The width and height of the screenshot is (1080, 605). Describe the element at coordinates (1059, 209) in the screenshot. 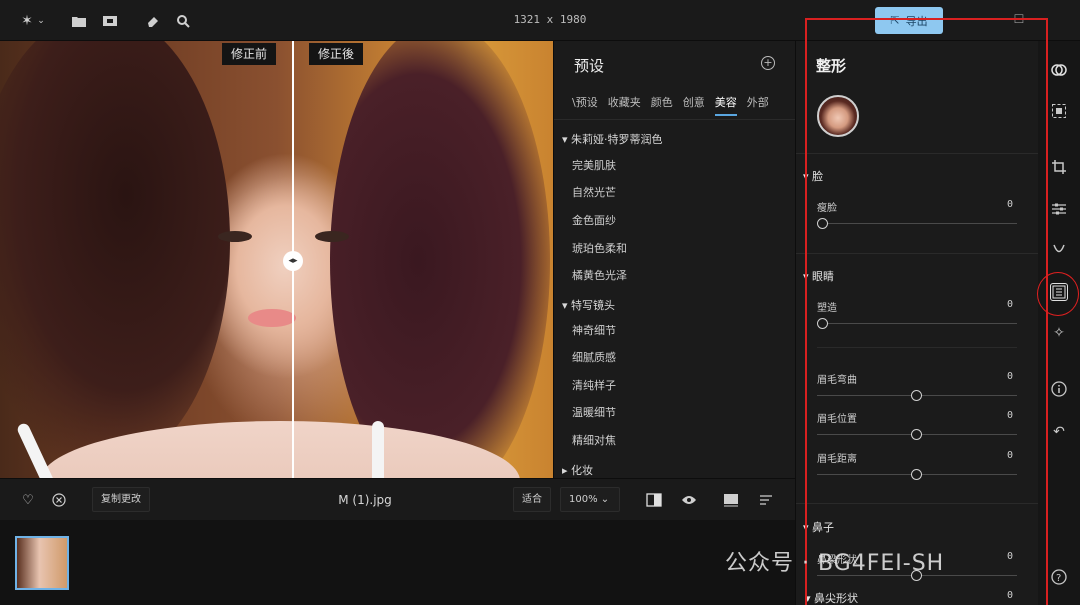

I see `adjustments-icon` at that location.